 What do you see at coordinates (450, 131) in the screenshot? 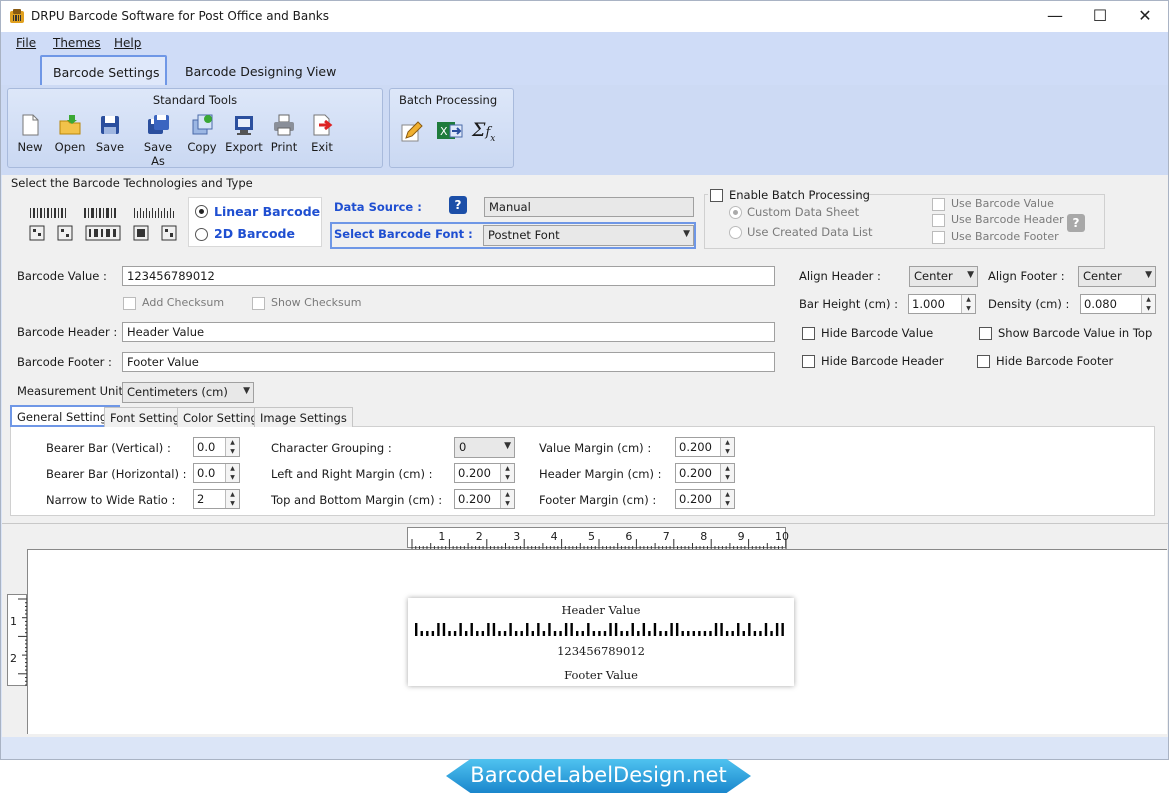
I see `batch-excel-icon: X` at bounding box center [450, 131].